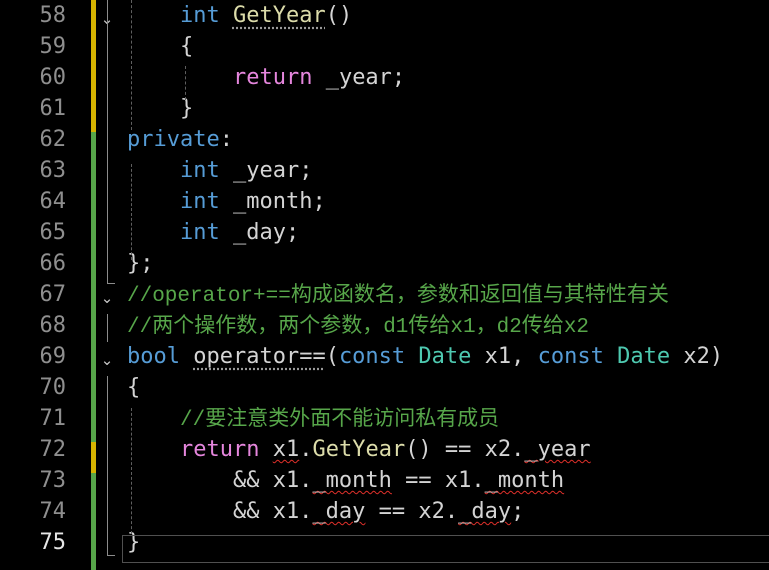  I want to click on code-token: bool, so click(153, 356).